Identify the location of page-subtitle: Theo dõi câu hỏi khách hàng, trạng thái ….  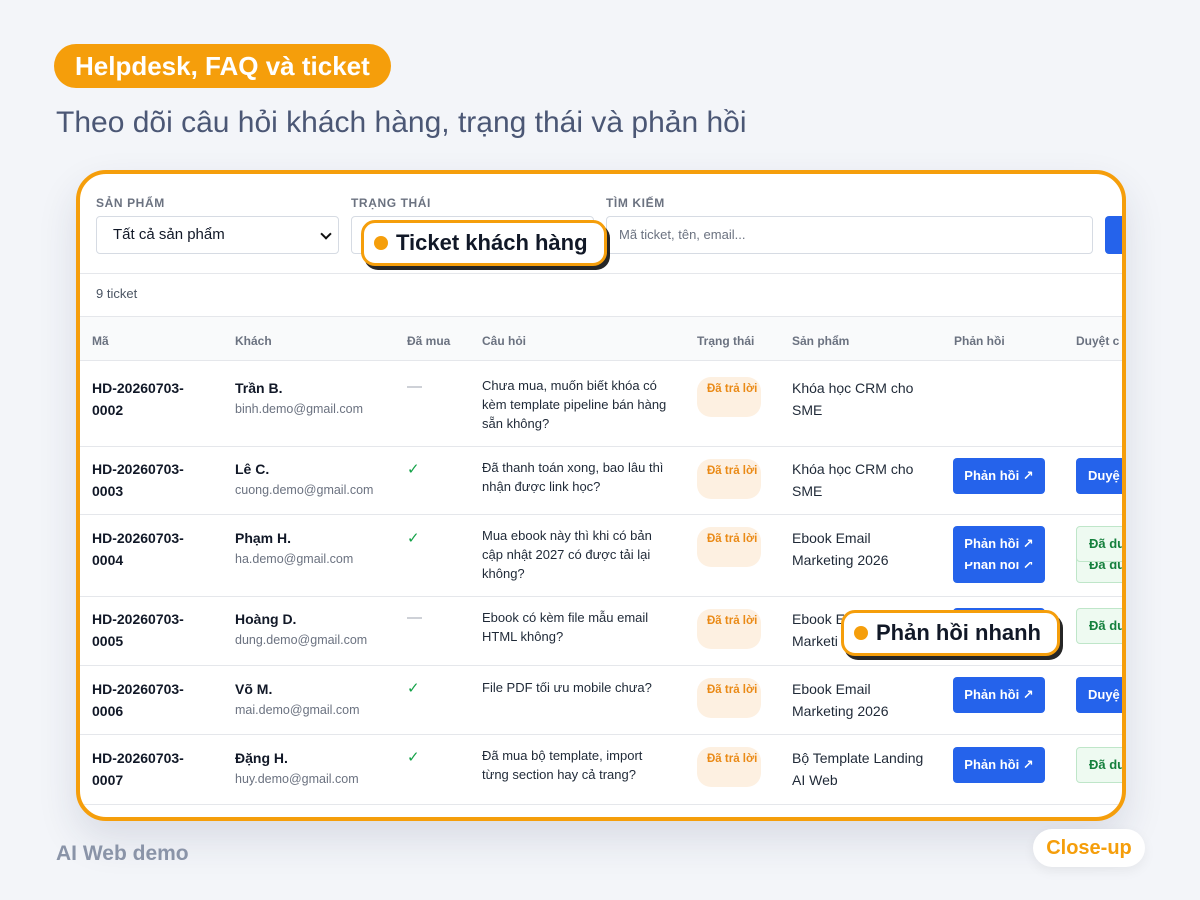
(401, 122).